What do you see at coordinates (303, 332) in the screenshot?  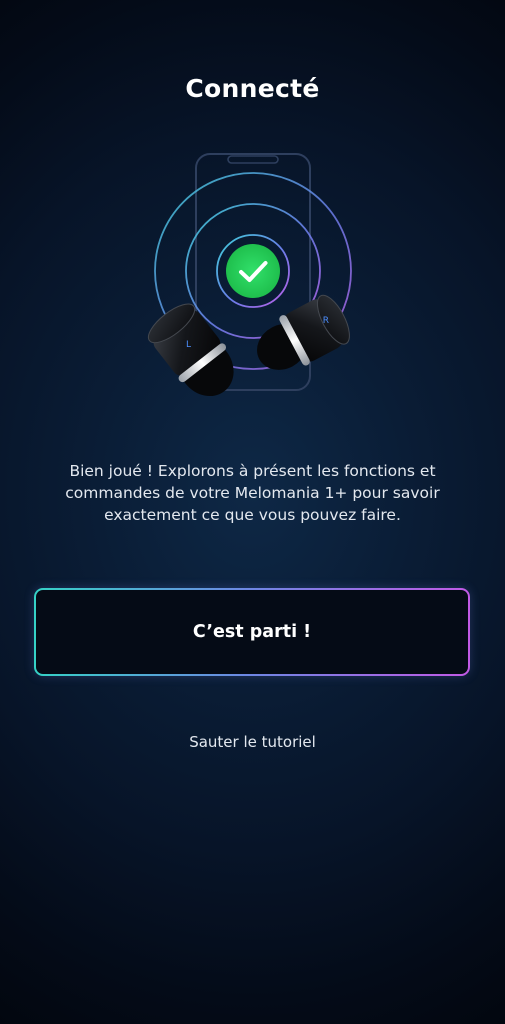 I see `earbud-icon: R` at bounding box center [303, 332].